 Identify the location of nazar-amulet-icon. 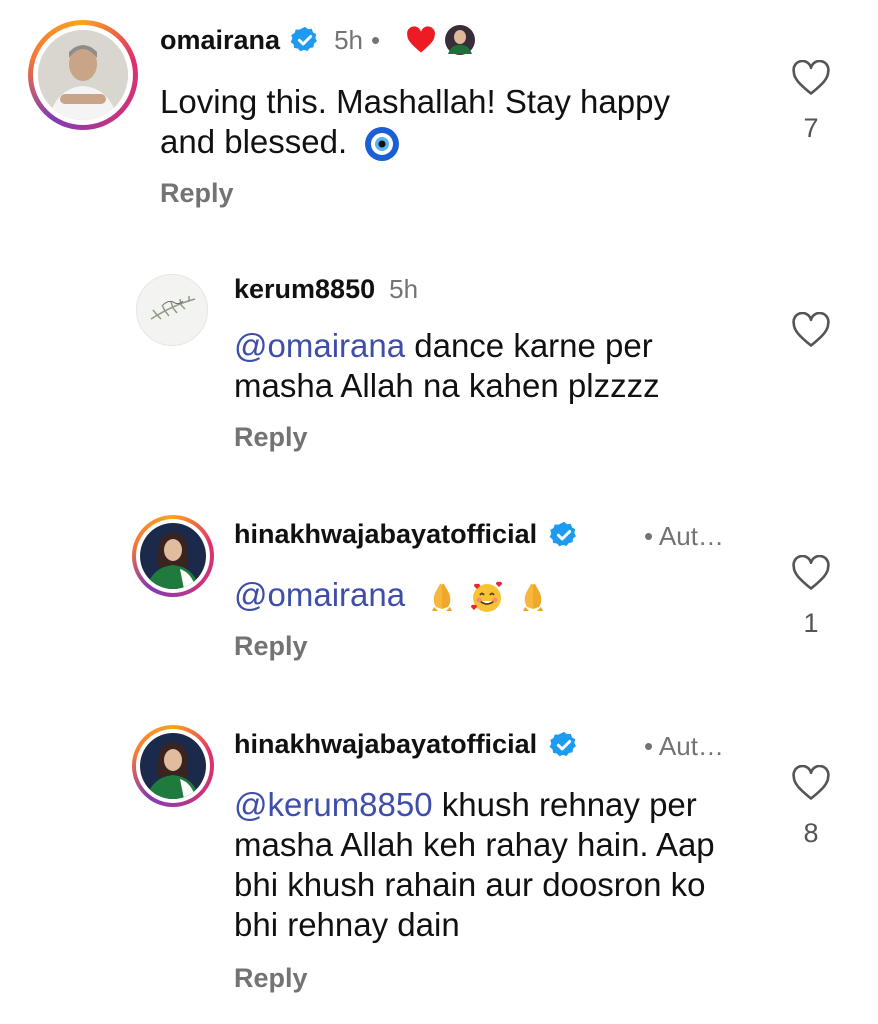
(382, 144).